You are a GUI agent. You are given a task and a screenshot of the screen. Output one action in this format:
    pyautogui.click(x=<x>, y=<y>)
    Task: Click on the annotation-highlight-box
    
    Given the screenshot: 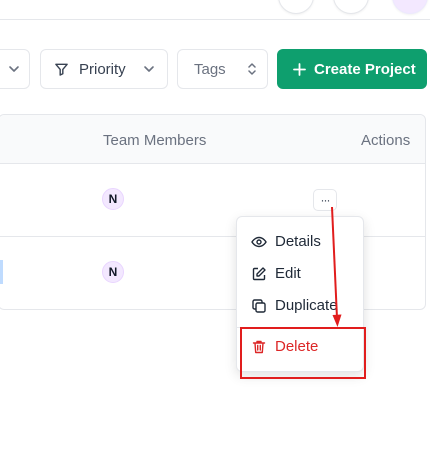 What is the action you would take?
    pyautogui.click(x=303, y=353)
    